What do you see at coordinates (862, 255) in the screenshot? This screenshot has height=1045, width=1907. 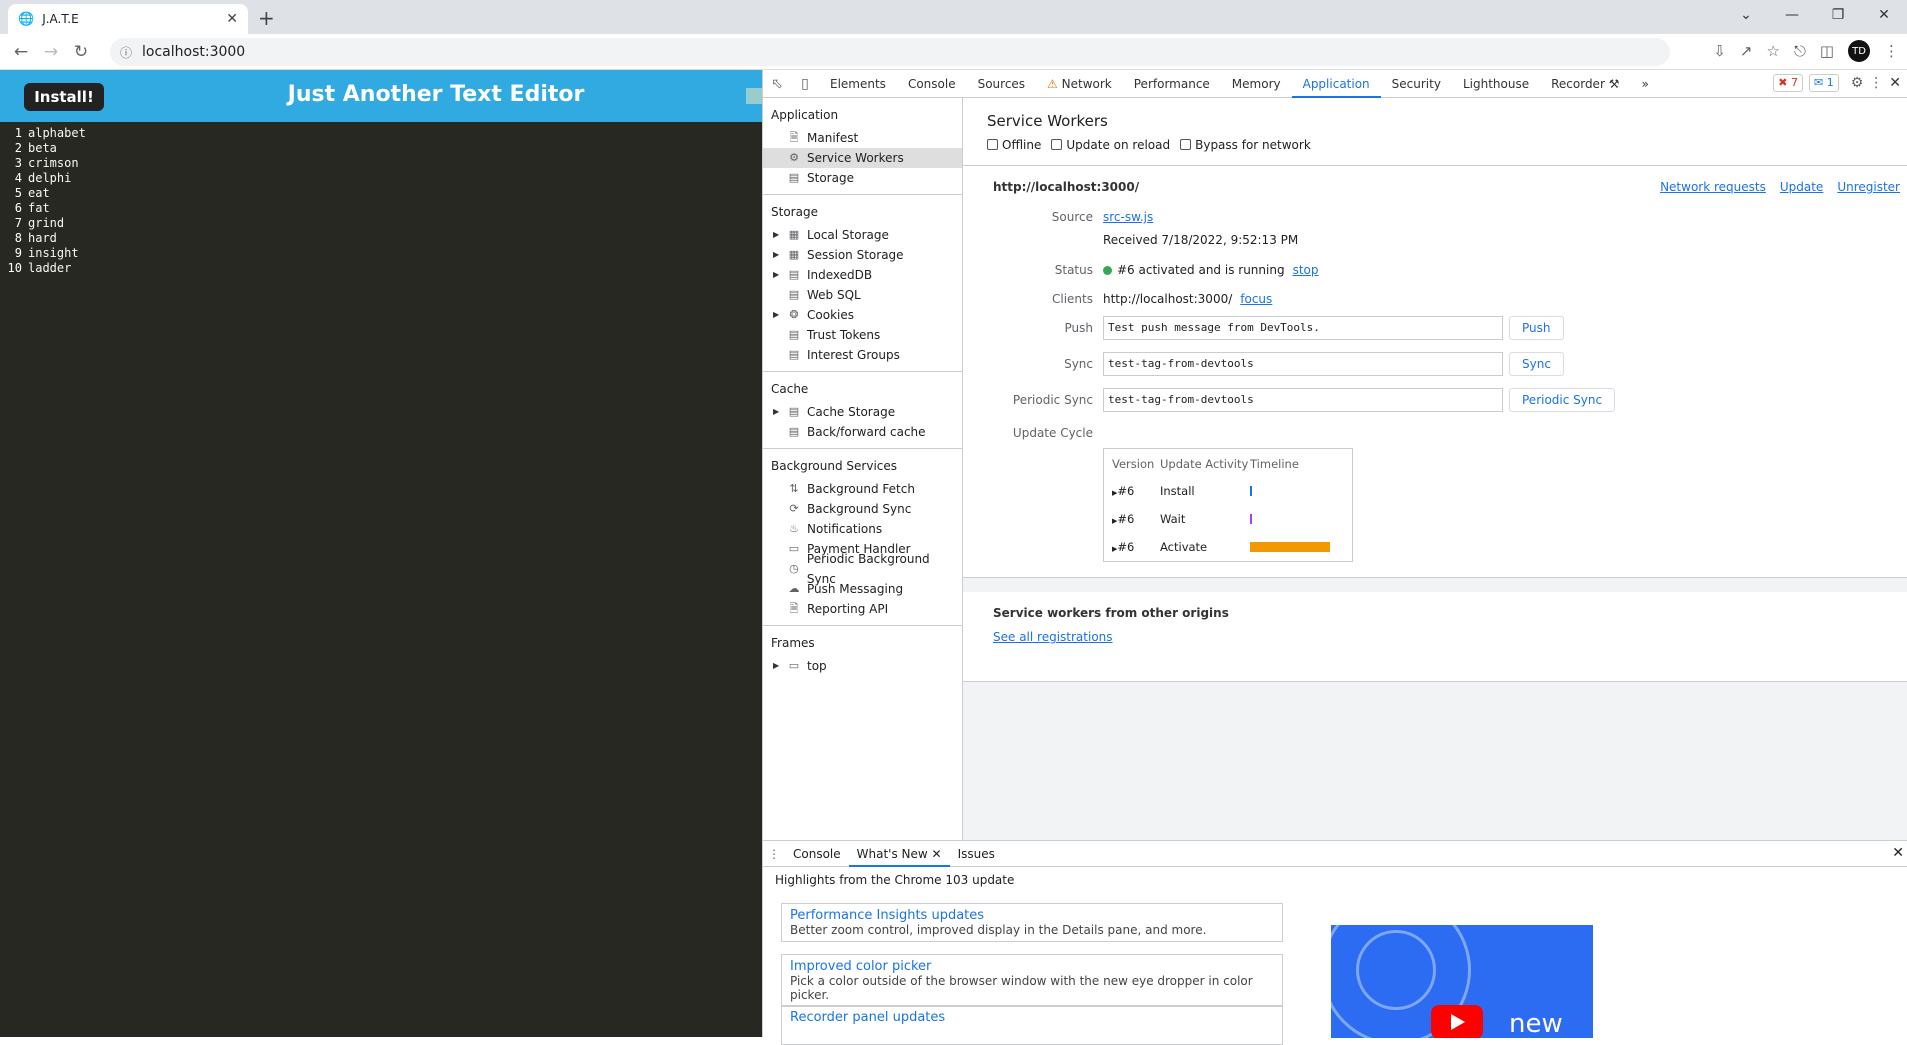 I see `sidebar-item-session-storage: ▶ ▦ Session Storage` at bounding box center [862, 255].